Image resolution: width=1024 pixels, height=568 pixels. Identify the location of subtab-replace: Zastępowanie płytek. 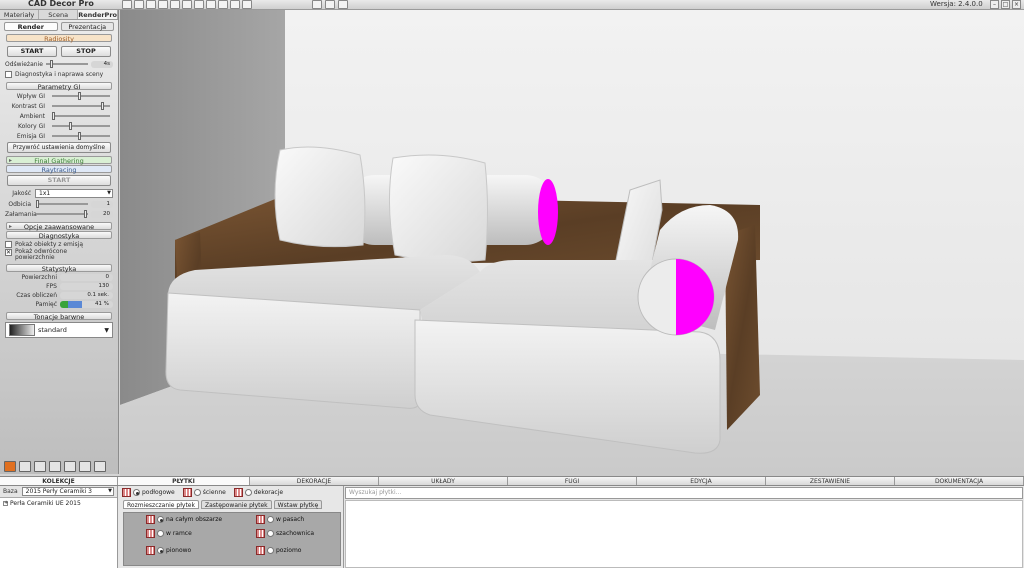
(236, 504).